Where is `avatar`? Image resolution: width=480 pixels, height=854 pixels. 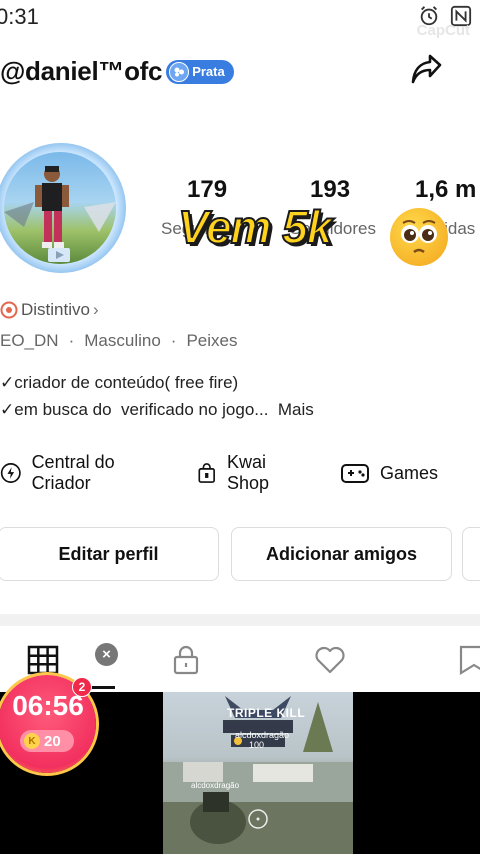 avatar is located at coordinates (60, 208).